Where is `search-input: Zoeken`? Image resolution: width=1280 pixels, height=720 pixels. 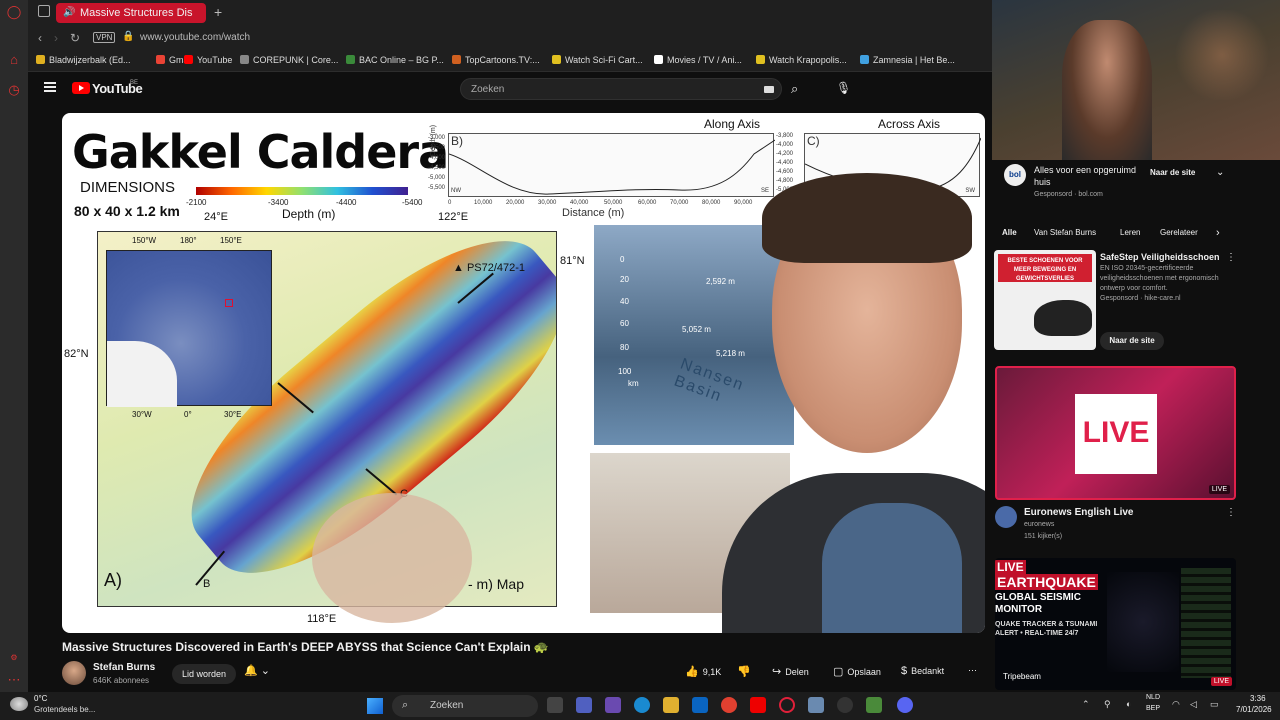 search-input: Zoeken is located at coordinates (621, 89).